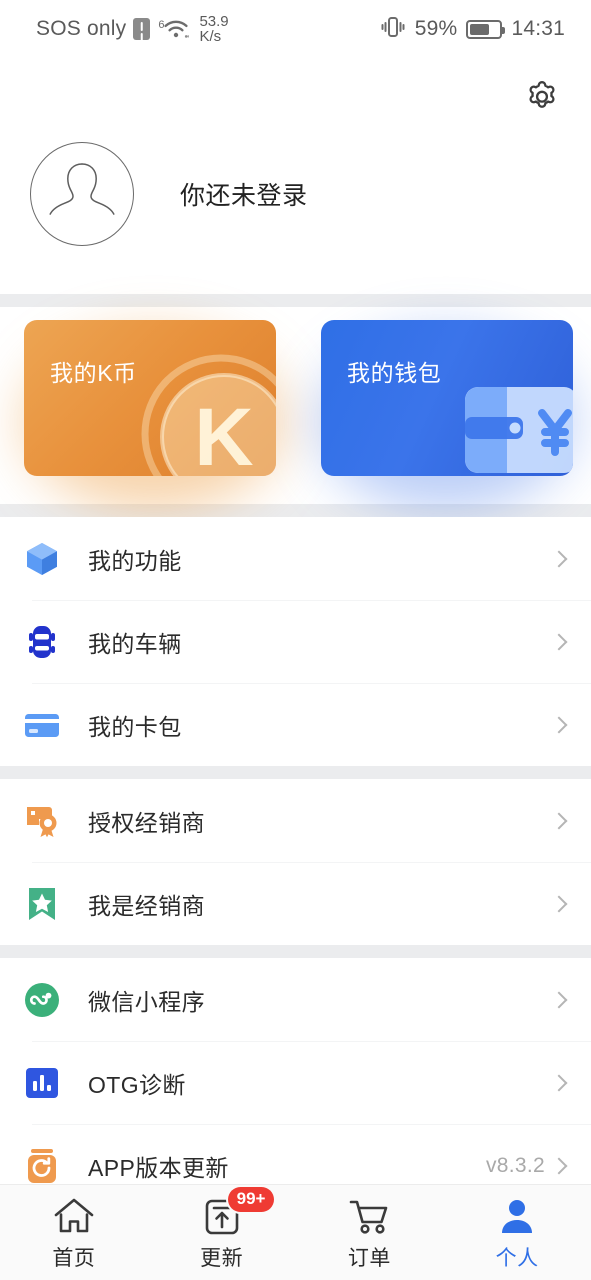  I want to click on status-bar: SOS only 6 53.9 K/s 59% 14:31, so click(295, 29).